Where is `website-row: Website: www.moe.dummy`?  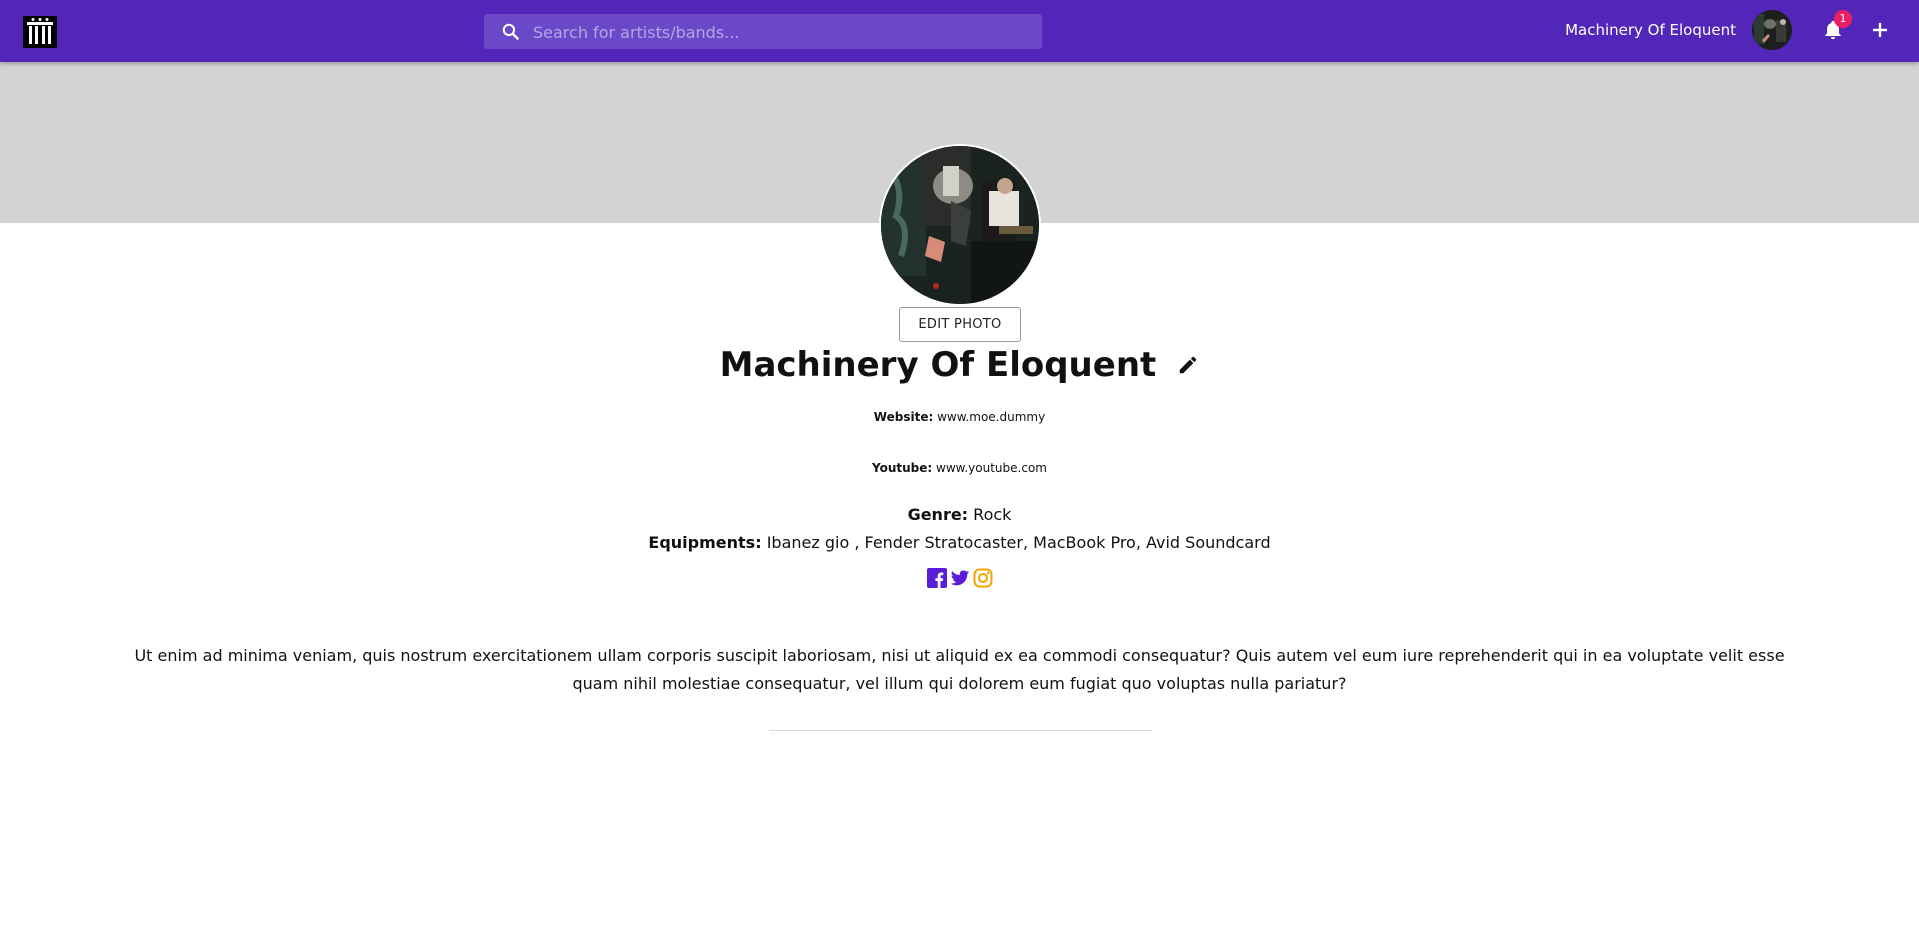 website-row: Website: www.moe.dummy is located at coordinates (959, 417).